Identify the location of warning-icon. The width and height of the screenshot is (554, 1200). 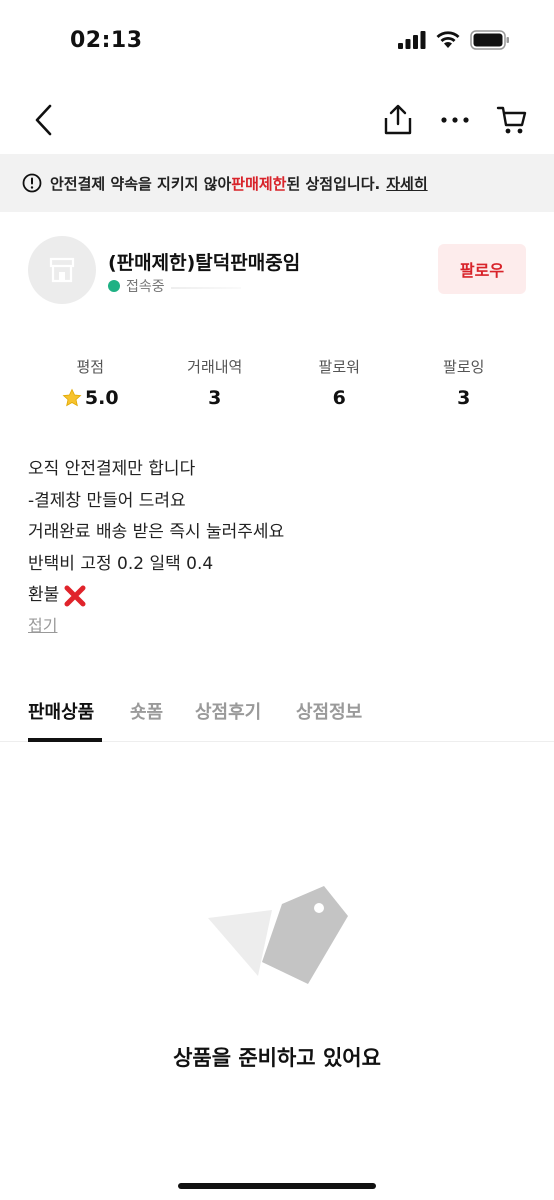
(32, 183).